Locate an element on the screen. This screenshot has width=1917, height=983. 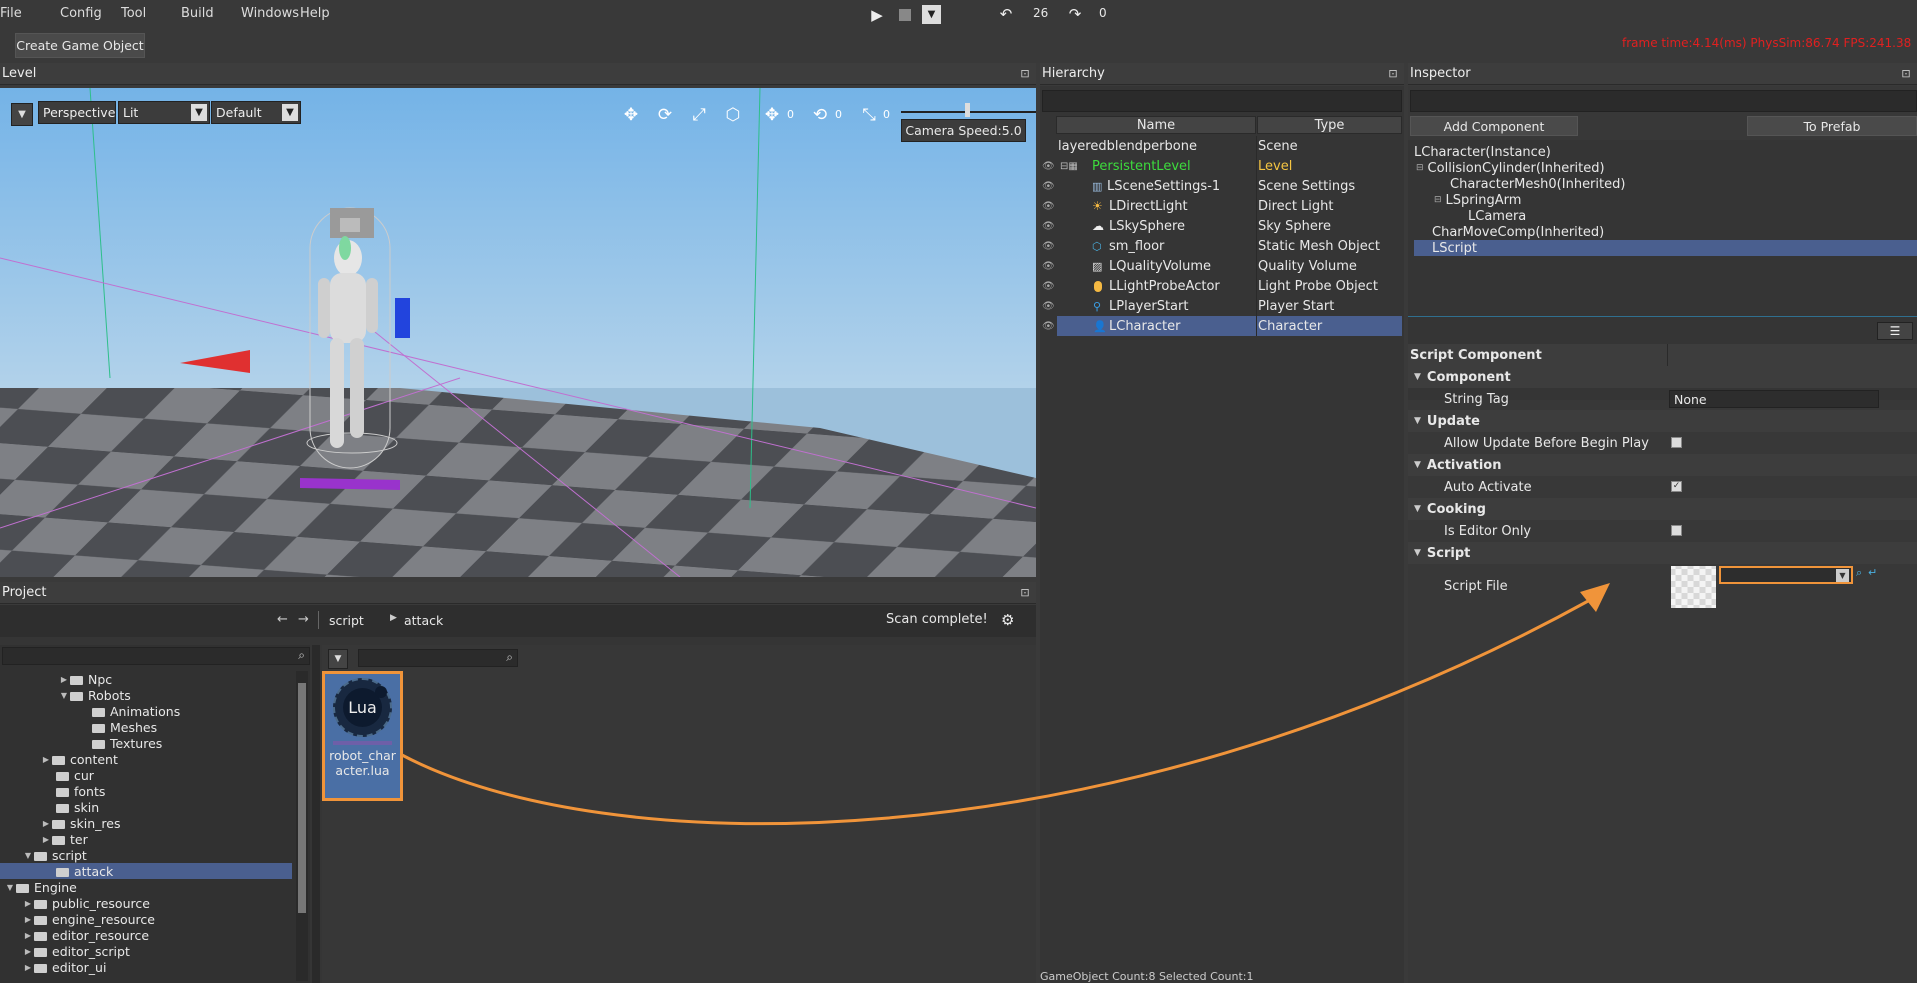
script-file-dropdown: ▼ is located at coordinates (1786, 575).